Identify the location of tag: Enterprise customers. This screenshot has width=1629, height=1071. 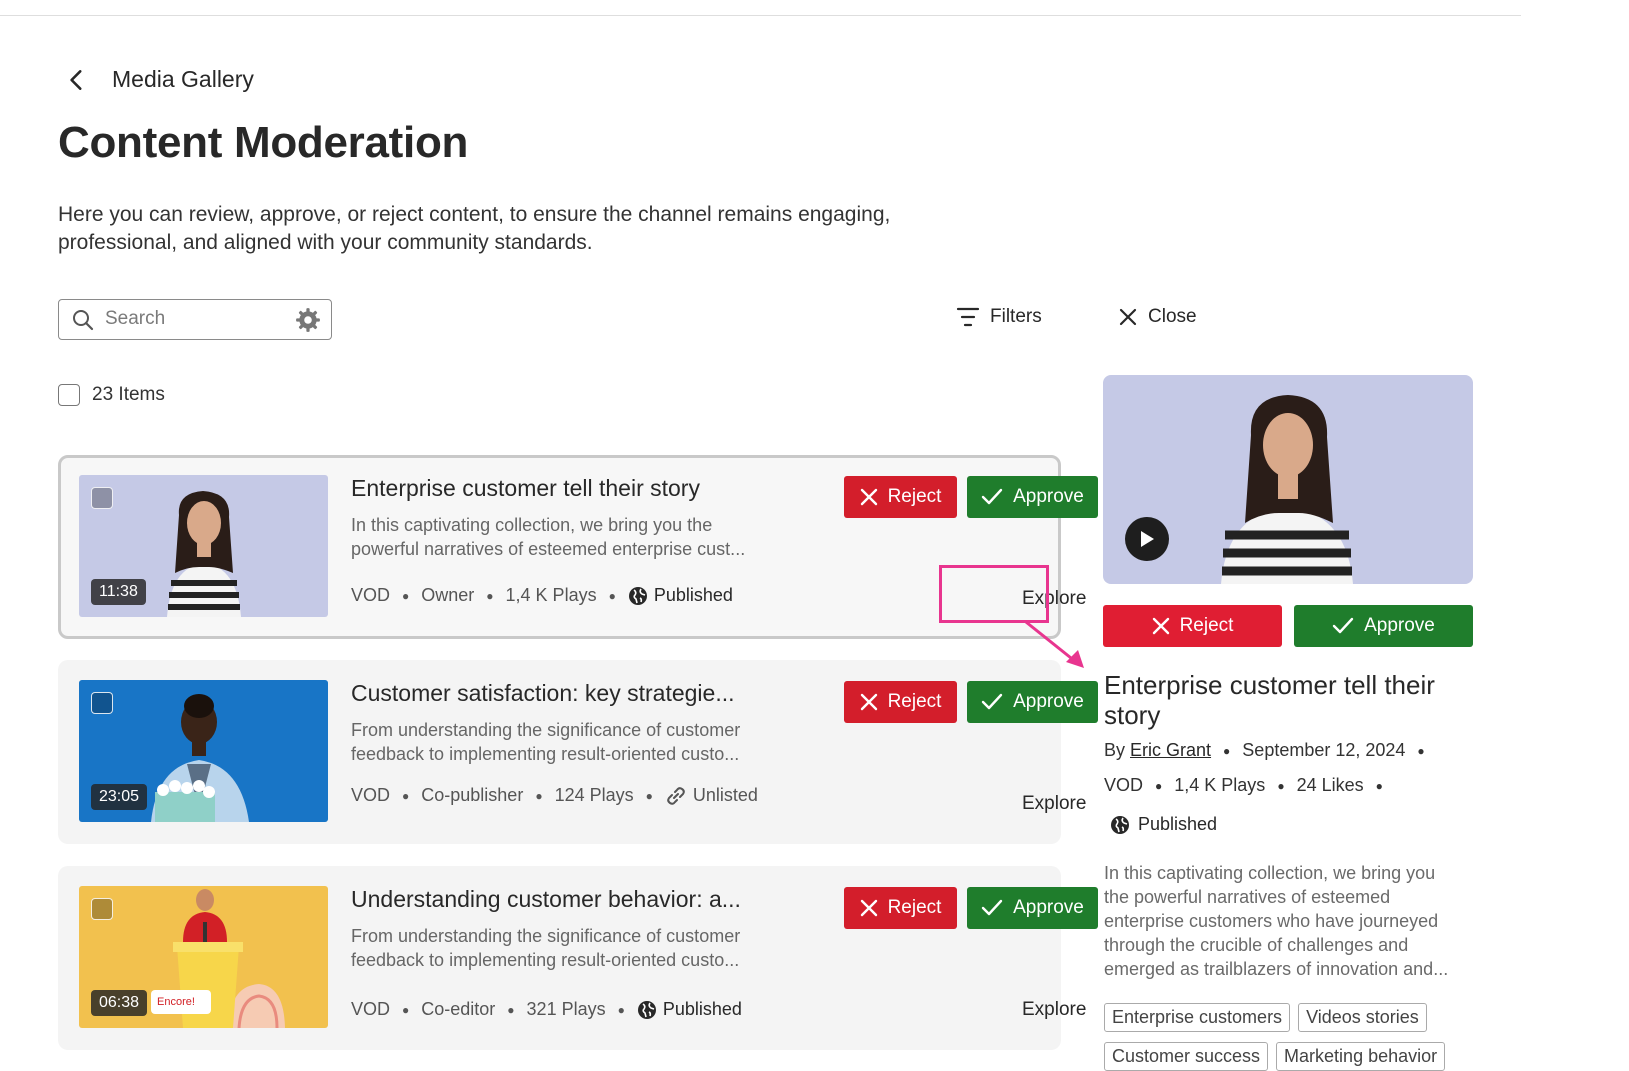
(1197, 1017).